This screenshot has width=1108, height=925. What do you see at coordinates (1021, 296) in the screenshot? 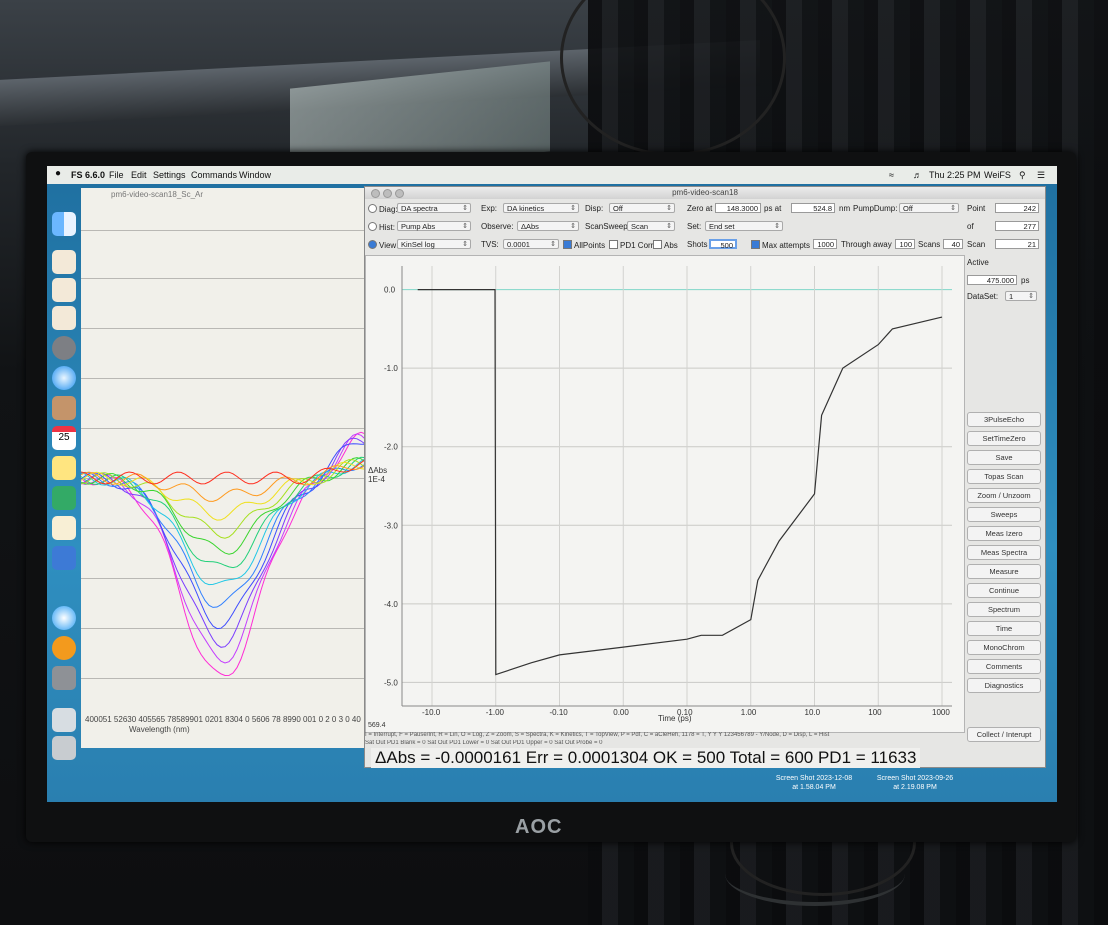
I see `dataset-select: 1` at bounding box center [1021, 296].